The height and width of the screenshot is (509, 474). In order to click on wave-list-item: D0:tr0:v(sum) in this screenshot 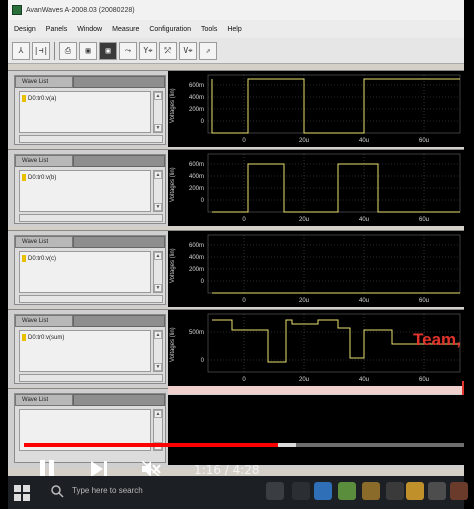, I will do `click(43, 337)`.